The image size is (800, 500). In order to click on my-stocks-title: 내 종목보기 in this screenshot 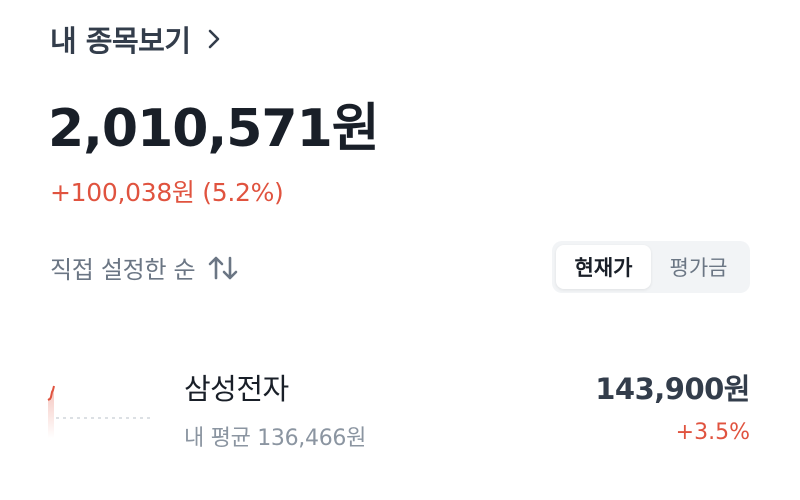, I will do `click(120, 41)`.